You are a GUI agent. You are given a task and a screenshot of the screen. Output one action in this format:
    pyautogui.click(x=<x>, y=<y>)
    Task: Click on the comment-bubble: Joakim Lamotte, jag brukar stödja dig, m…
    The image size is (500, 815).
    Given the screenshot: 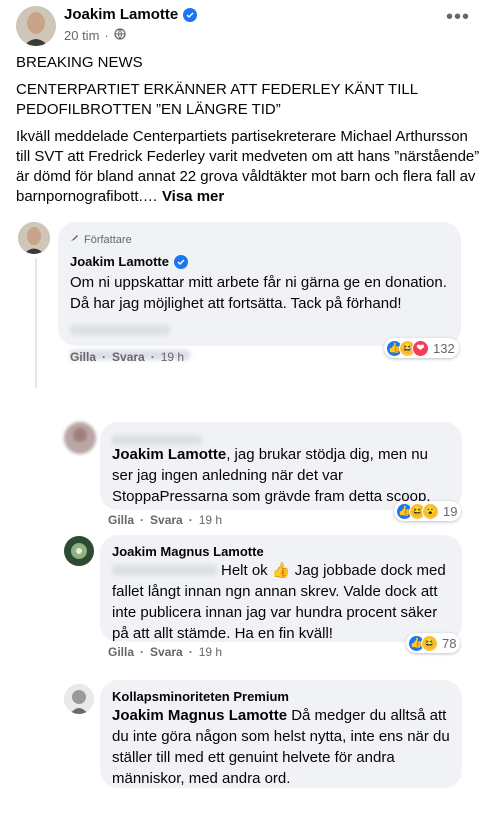 What is the action you would take?
    pyautogui.click(x=281, y=466)
    